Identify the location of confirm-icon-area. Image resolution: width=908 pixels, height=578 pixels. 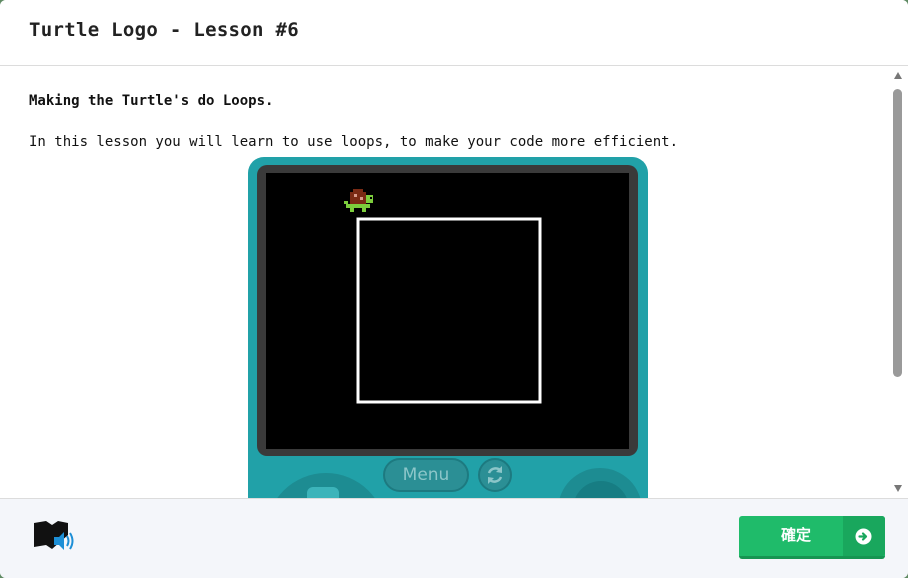
(864, 536).